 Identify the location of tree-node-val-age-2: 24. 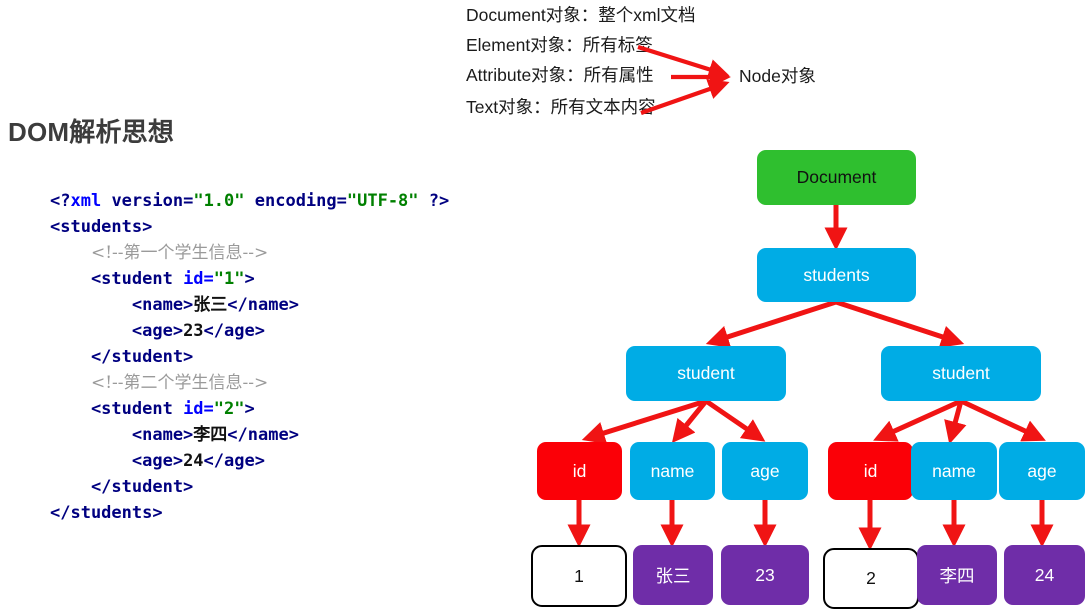
(1044, 575).